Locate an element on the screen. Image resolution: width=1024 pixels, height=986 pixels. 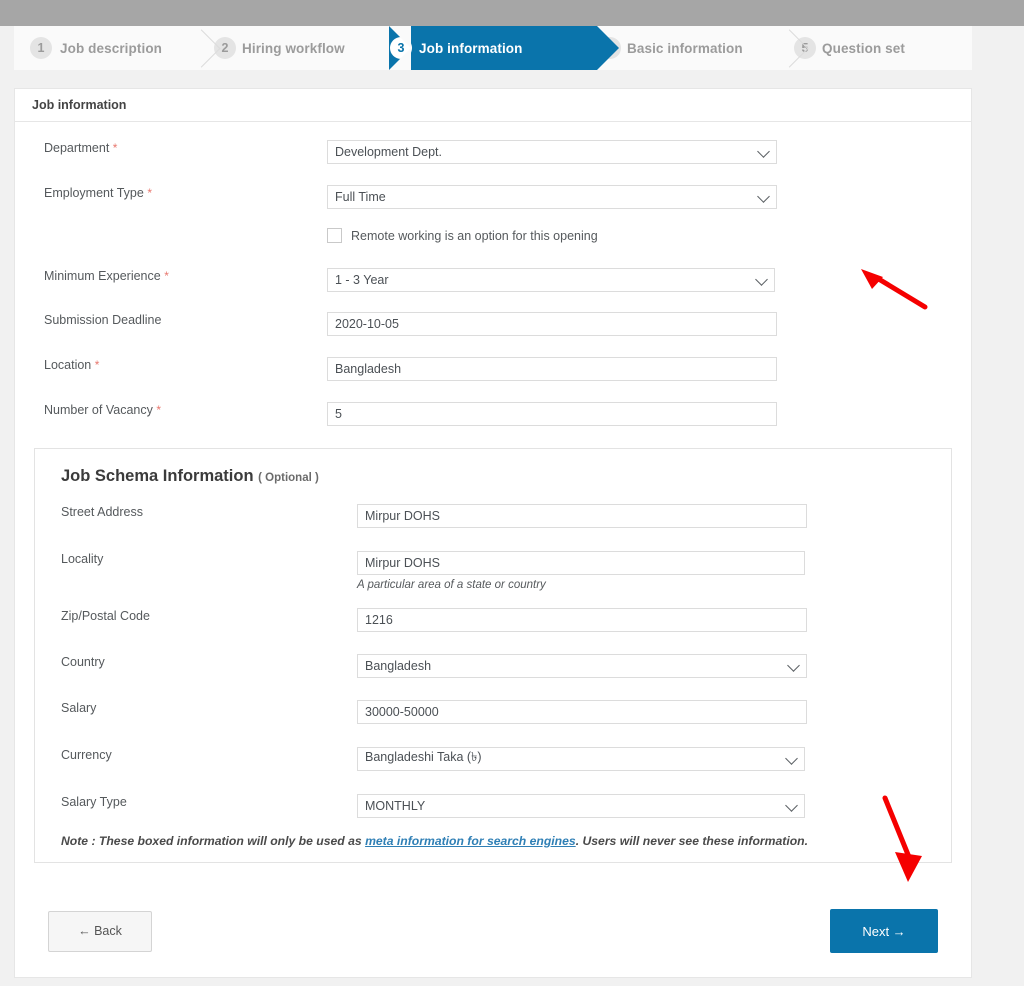
field-currency: Bangladeshi Taka (৳) is located at coordinates (654, 759).